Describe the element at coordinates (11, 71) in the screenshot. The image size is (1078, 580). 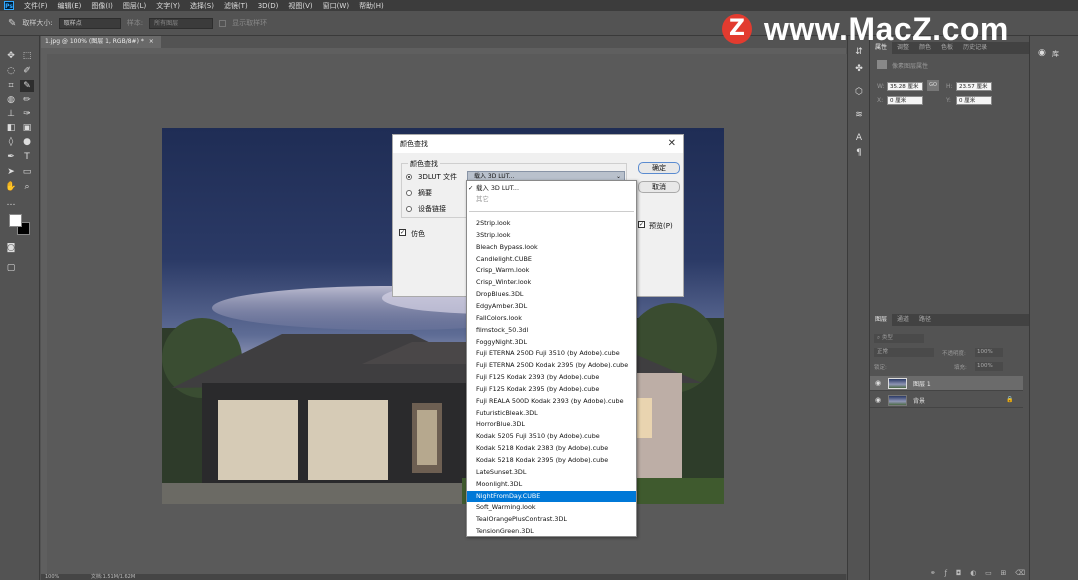
I see `lasso-tool-icon: ◌` at that location.